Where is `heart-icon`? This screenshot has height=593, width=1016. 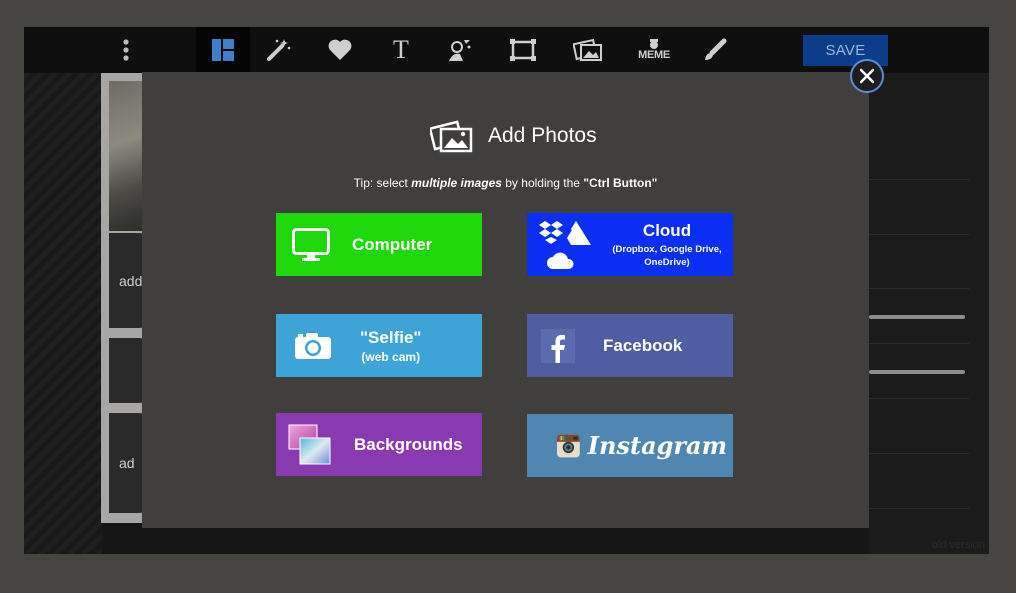 heart-icon is located at coordinates (340, 50).